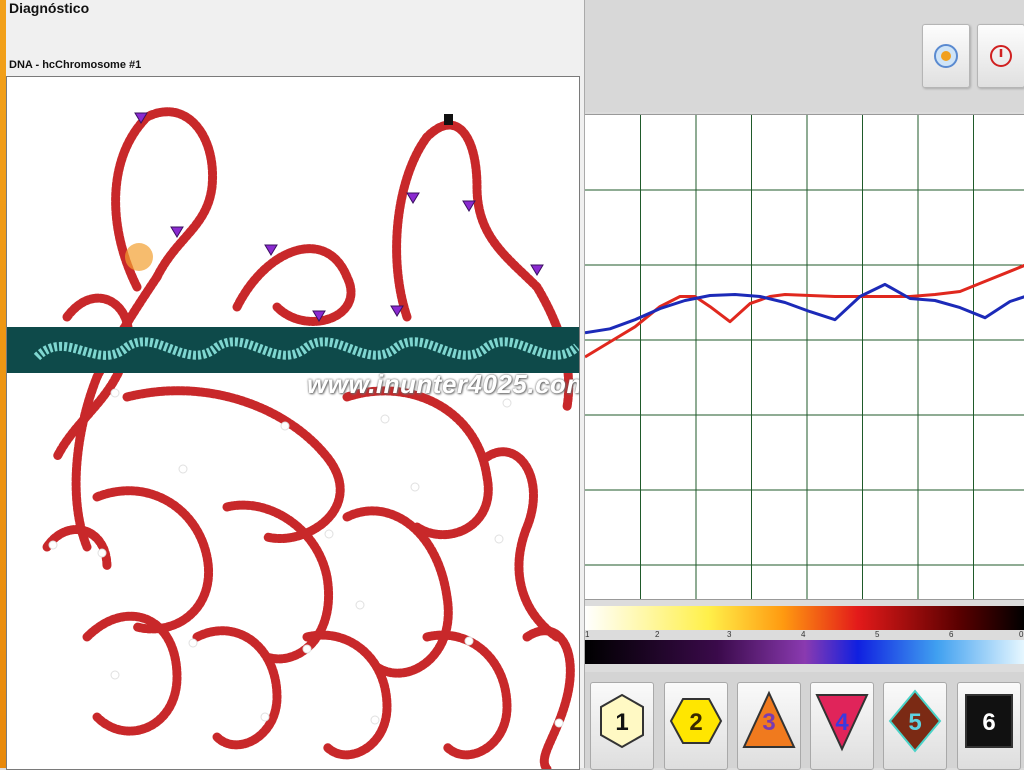  What do you see at coordinates (951, 634) in the screenshot?
I see `scale-label: 6` at bounding box center [951, 634].